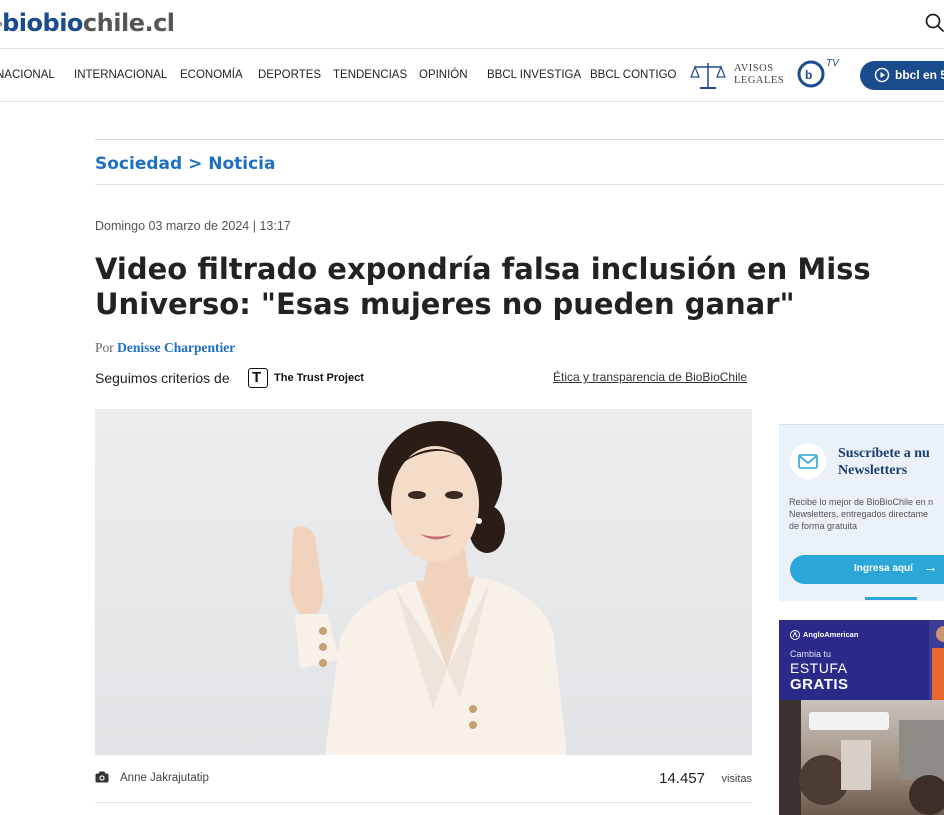 The image size is (944, 815). I want to click on bbcl-en-5-button: bbcl en 5, so click(902, 75).